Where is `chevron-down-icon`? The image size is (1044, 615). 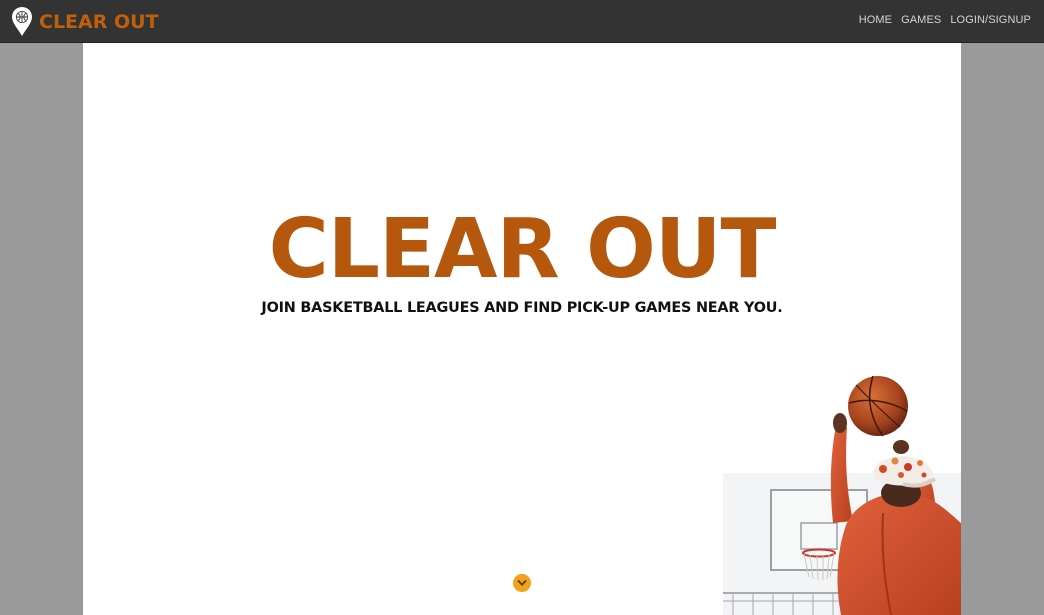 chevron-down-icon is located at coordinates (522, 583).